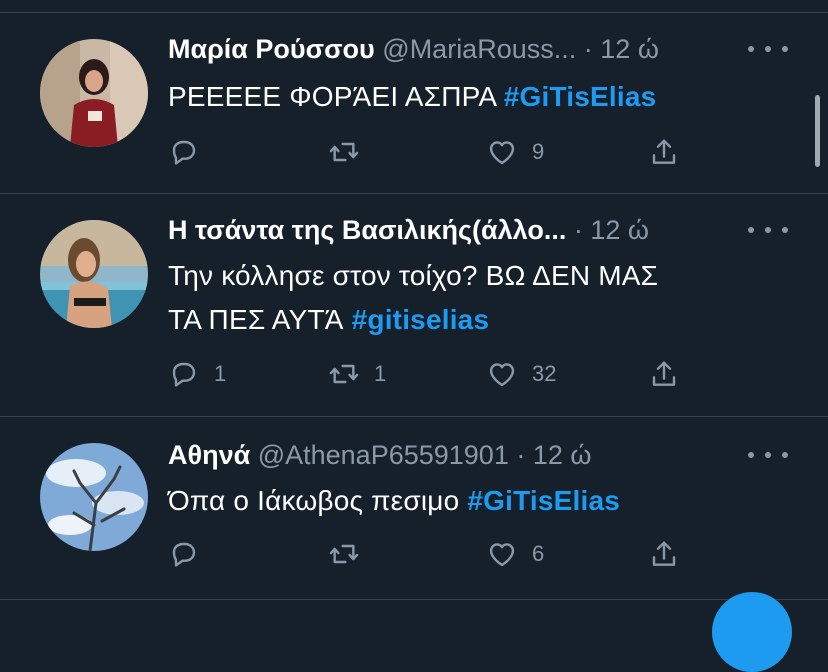  I want to click on like-count: 9, so click(538, 151).